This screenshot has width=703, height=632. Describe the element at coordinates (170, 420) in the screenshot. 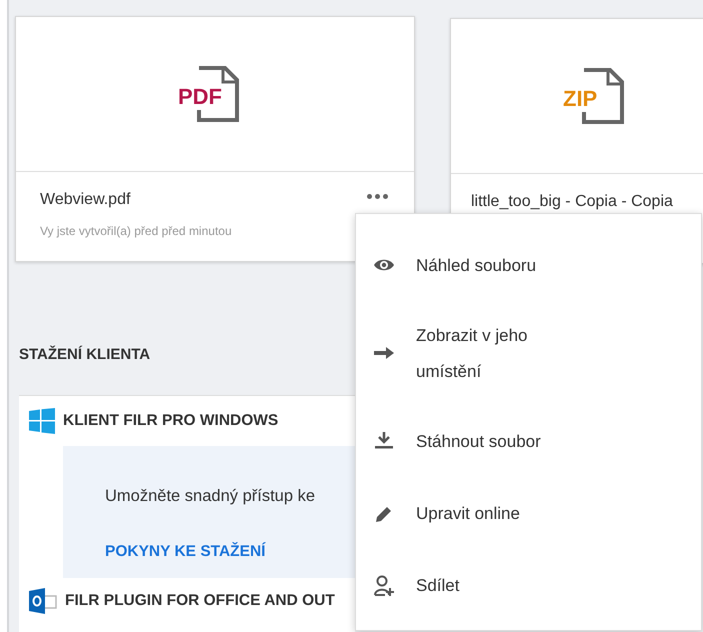

I see `client-title: KLIENT FILR PRO WINDOWS` at that location.